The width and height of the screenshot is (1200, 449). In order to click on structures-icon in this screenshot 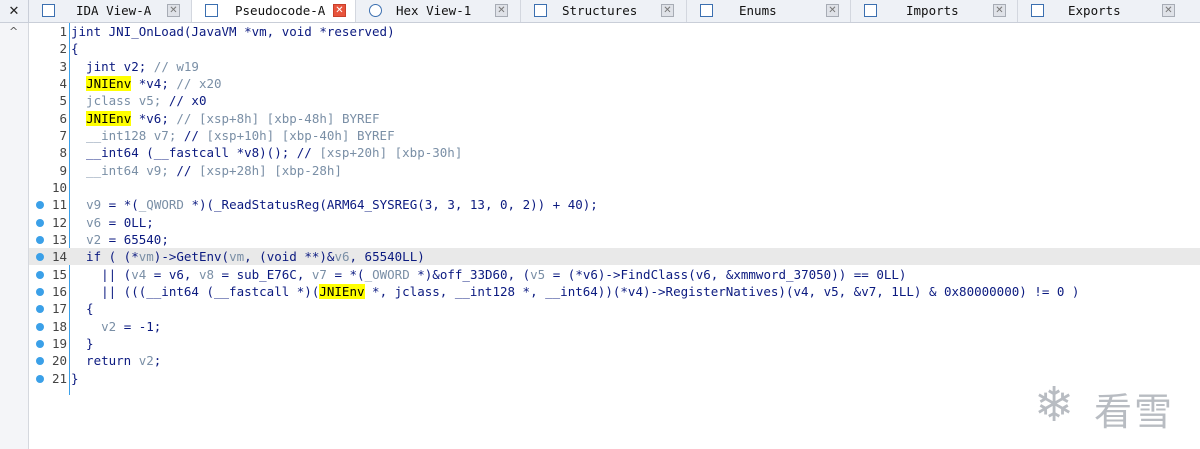, I will do `click(540, 10)`.